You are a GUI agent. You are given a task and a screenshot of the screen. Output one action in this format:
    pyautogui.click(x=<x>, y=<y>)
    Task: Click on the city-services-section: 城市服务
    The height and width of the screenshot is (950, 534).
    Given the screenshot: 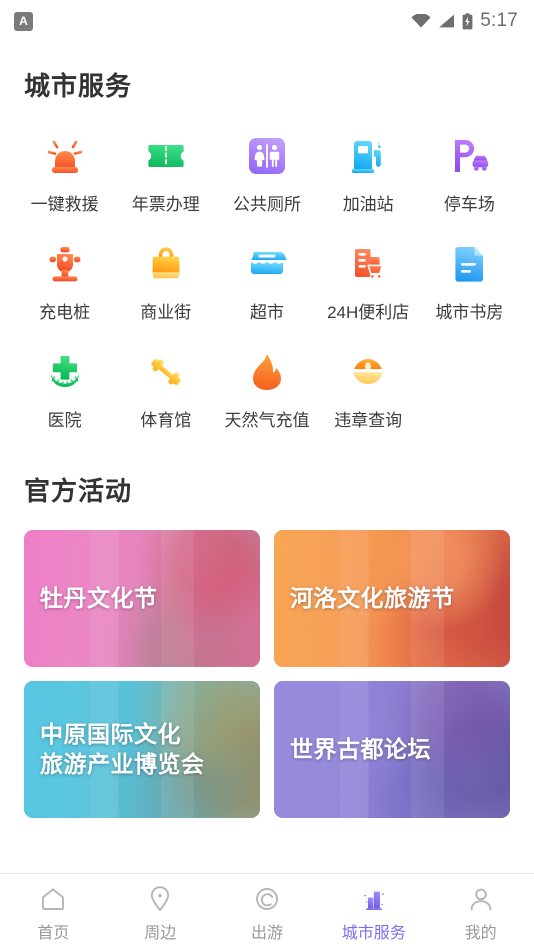 What is the action you would take?
    pyautogui.click(x=267, y=84)
    